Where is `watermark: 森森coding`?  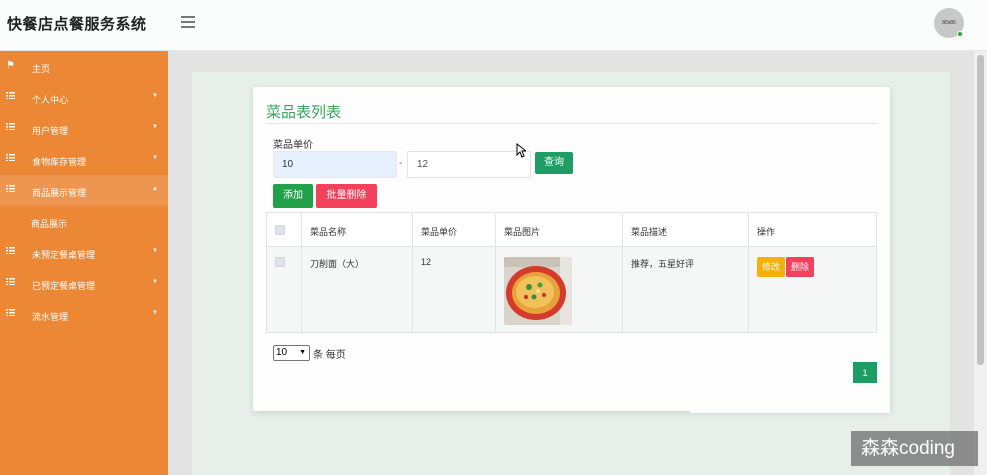
watermark: 森森coding is located at coordinates (914, 448).